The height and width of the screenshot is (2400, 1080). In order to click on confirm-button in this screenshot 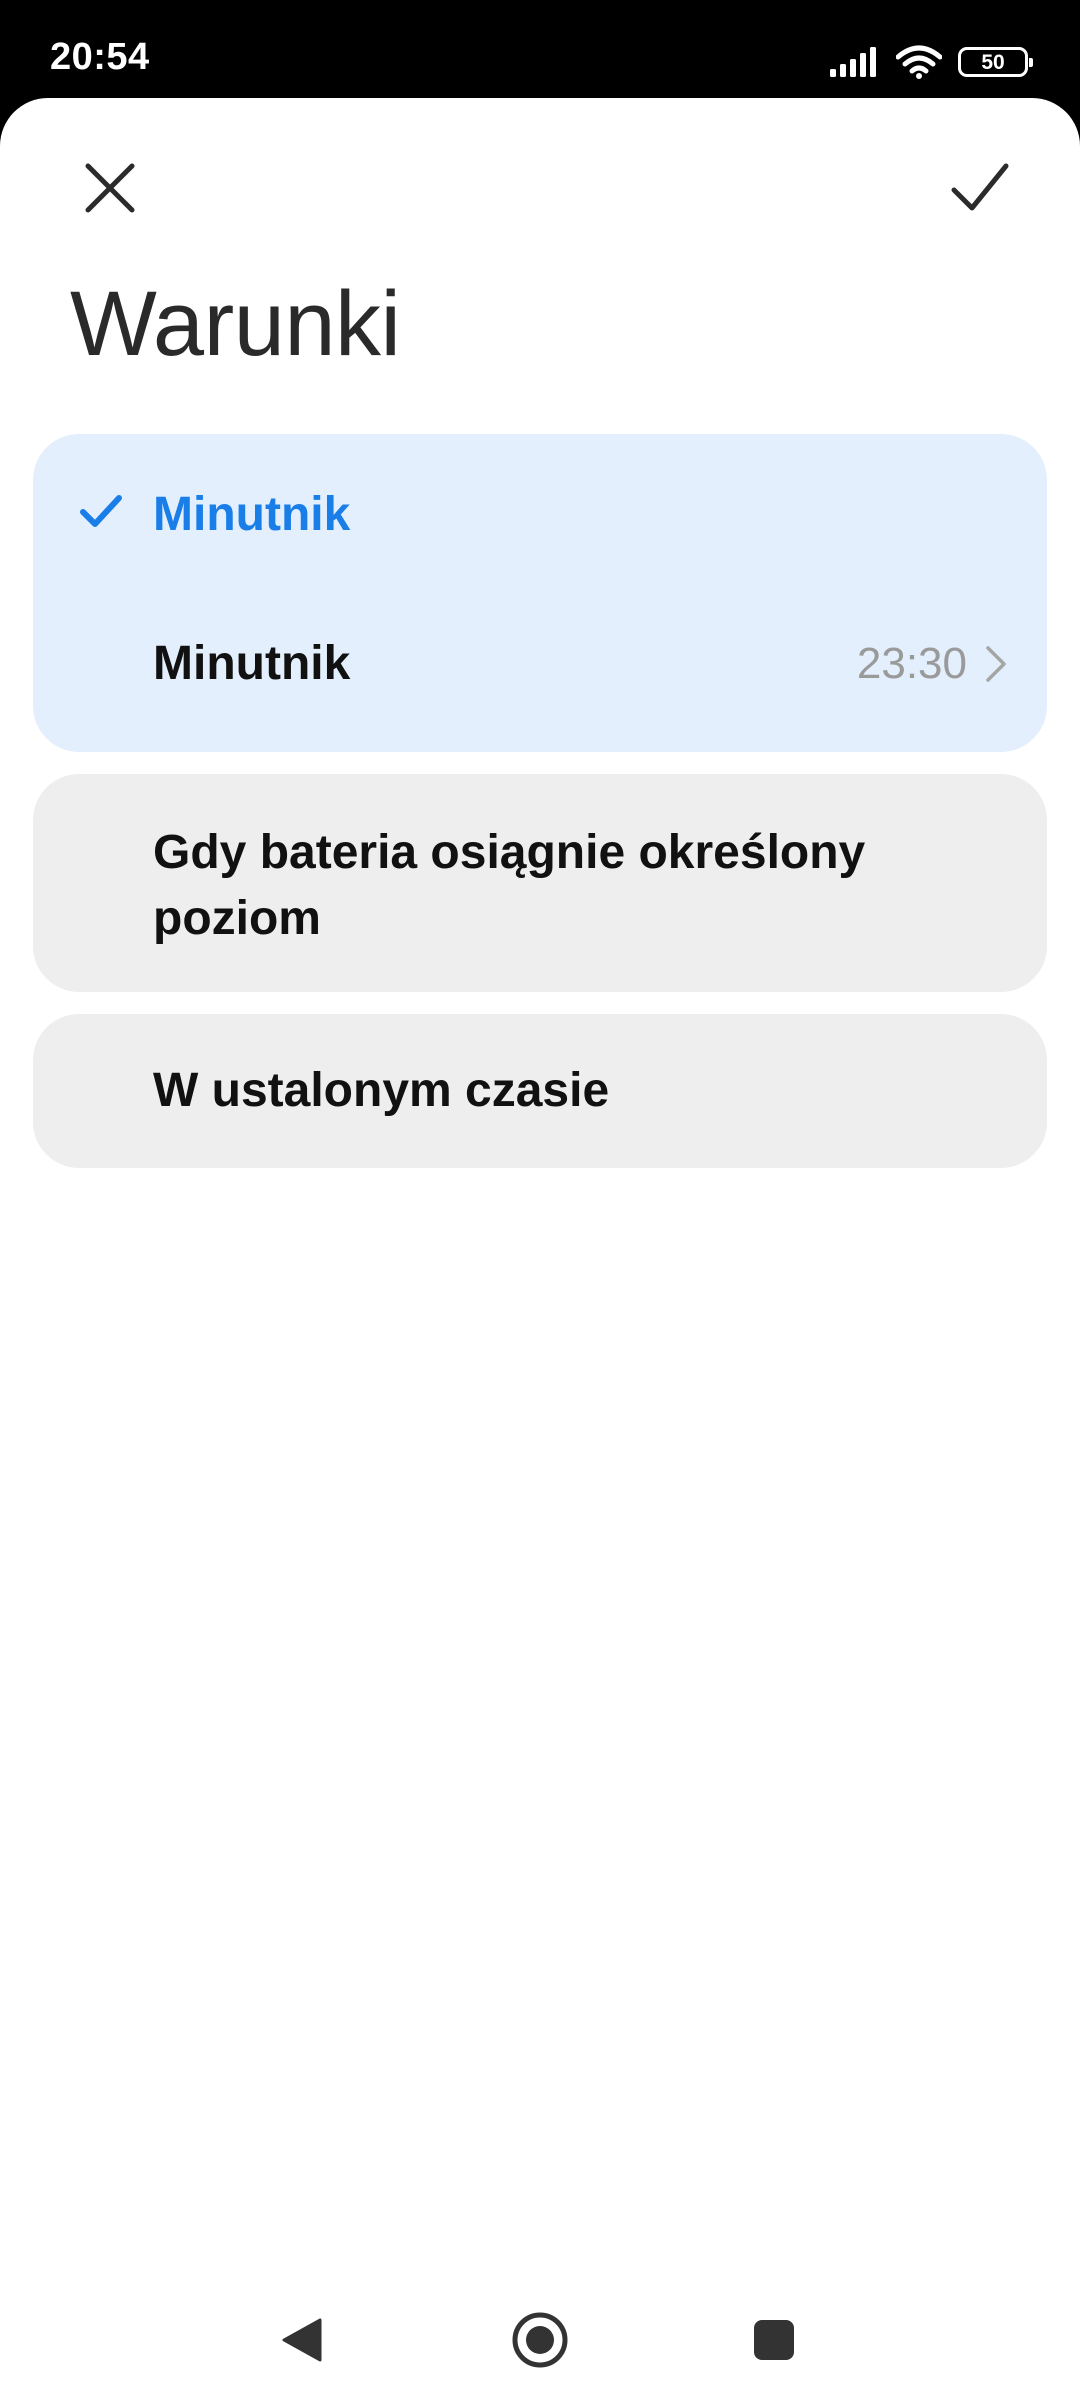, I will do `click(980, 188)`.